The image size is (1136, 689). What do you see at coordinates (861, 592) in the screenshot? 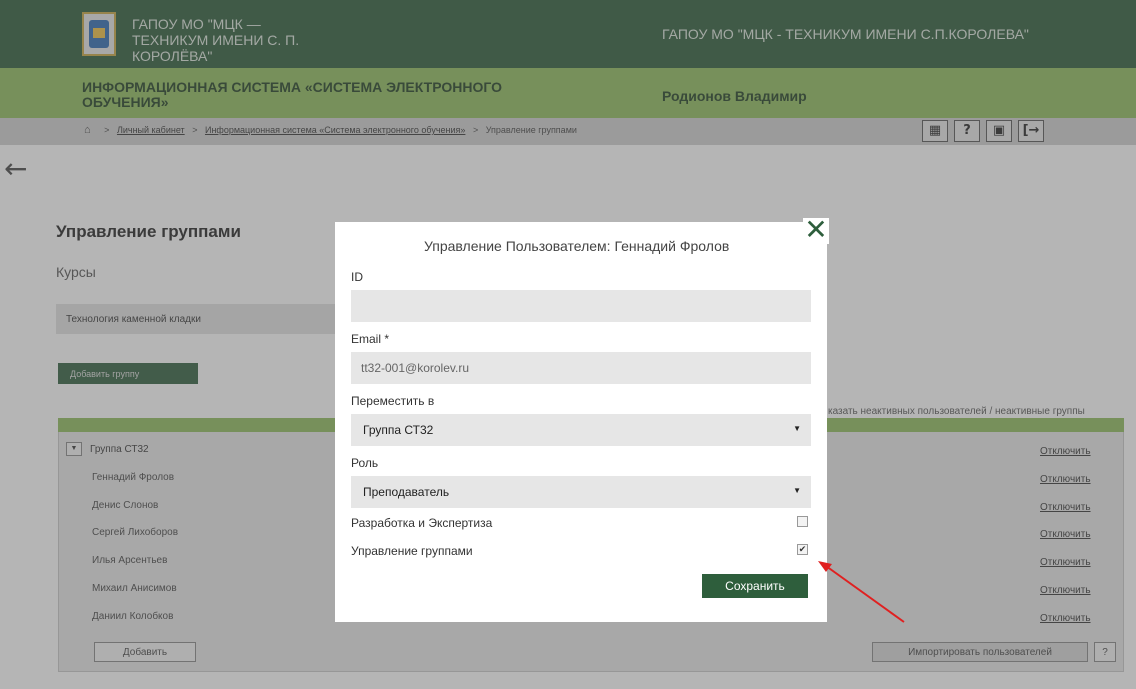
I see `annotation-arrow` at bounding box center [861, 592].